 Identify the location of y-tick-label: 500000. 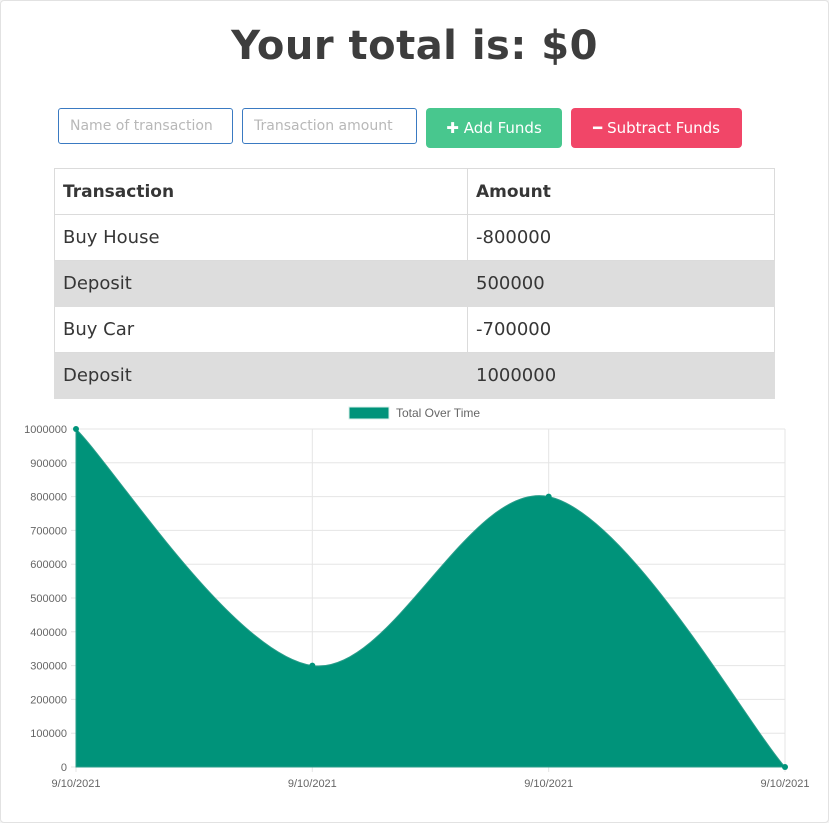
(48, 599).